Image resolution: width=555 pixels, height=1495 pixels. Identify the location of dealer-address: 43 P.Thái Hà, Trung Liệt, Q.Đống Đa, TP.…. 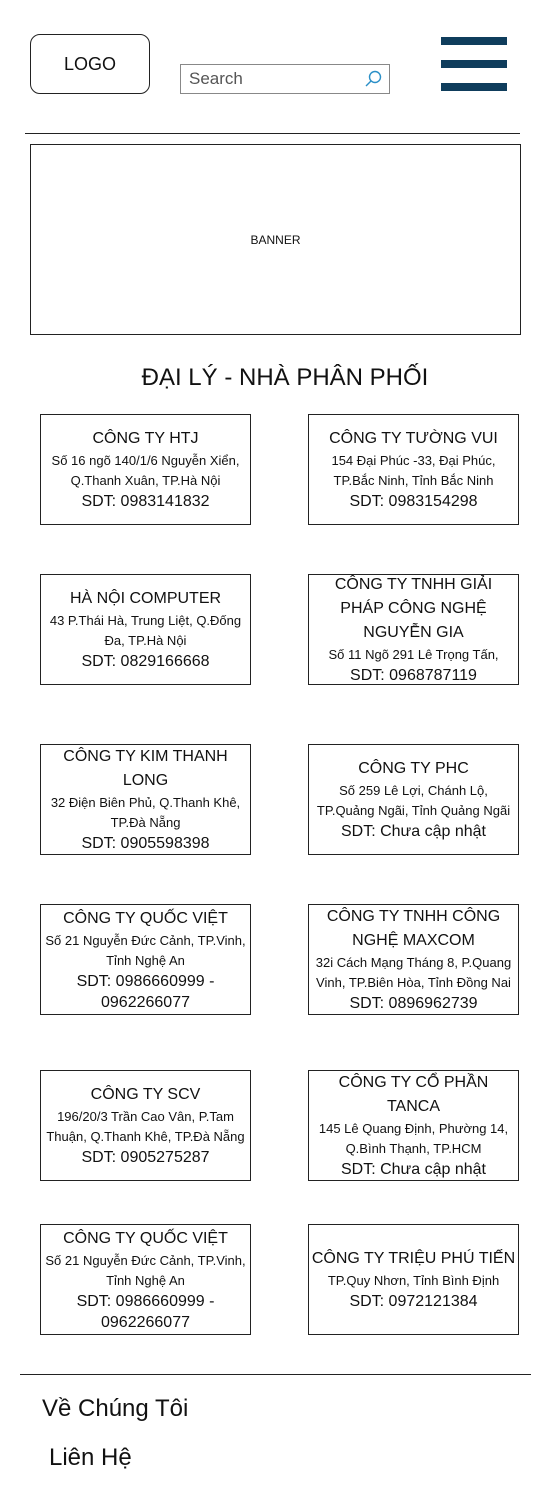
(145, 630).